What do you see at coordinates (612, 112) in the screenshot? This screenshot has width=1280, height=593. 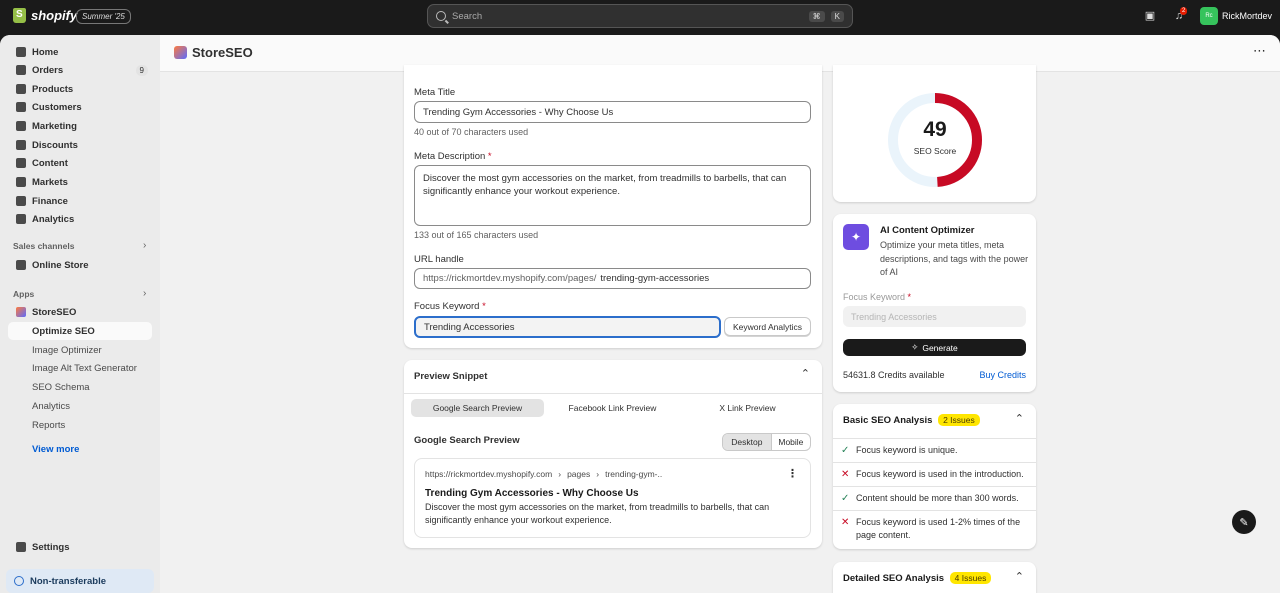 I see `meta-title-field: Trending Gym Accessories - Why Choose Us` at bounding box center [612, 112].